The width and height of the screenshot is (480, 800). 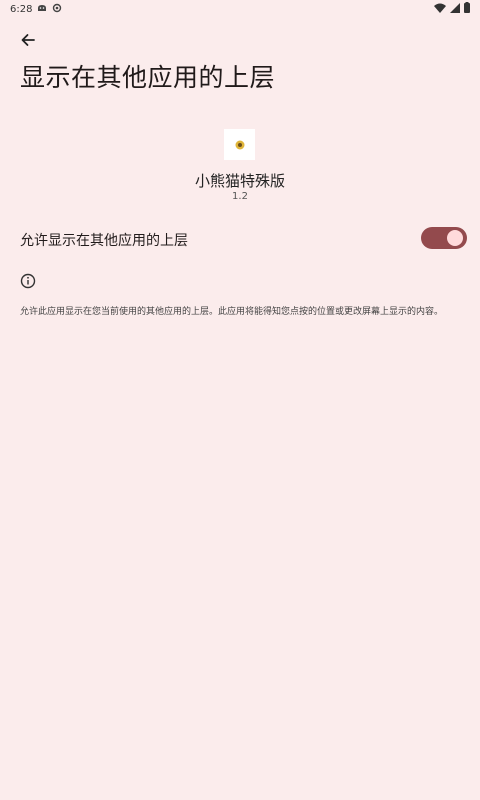 What do you see at coordinates (240, 239) in the screenshot?
I see `permission-row: 允许显示在其他应用的上层` at bounding box center [240, 239].